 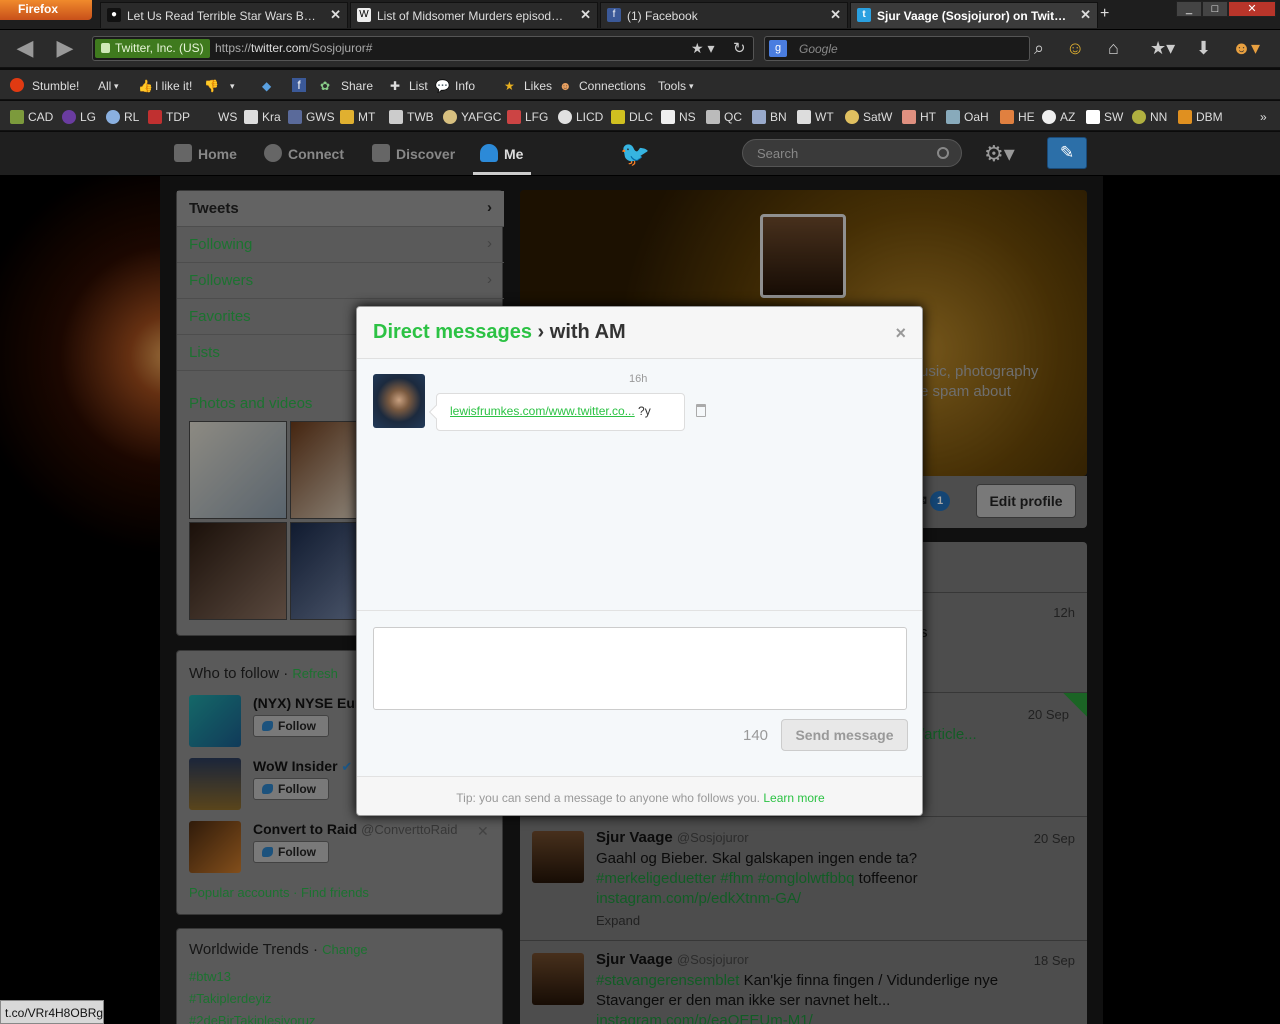 I want to click on more-bookmarks-icon: », so click(x=1263, y=117).